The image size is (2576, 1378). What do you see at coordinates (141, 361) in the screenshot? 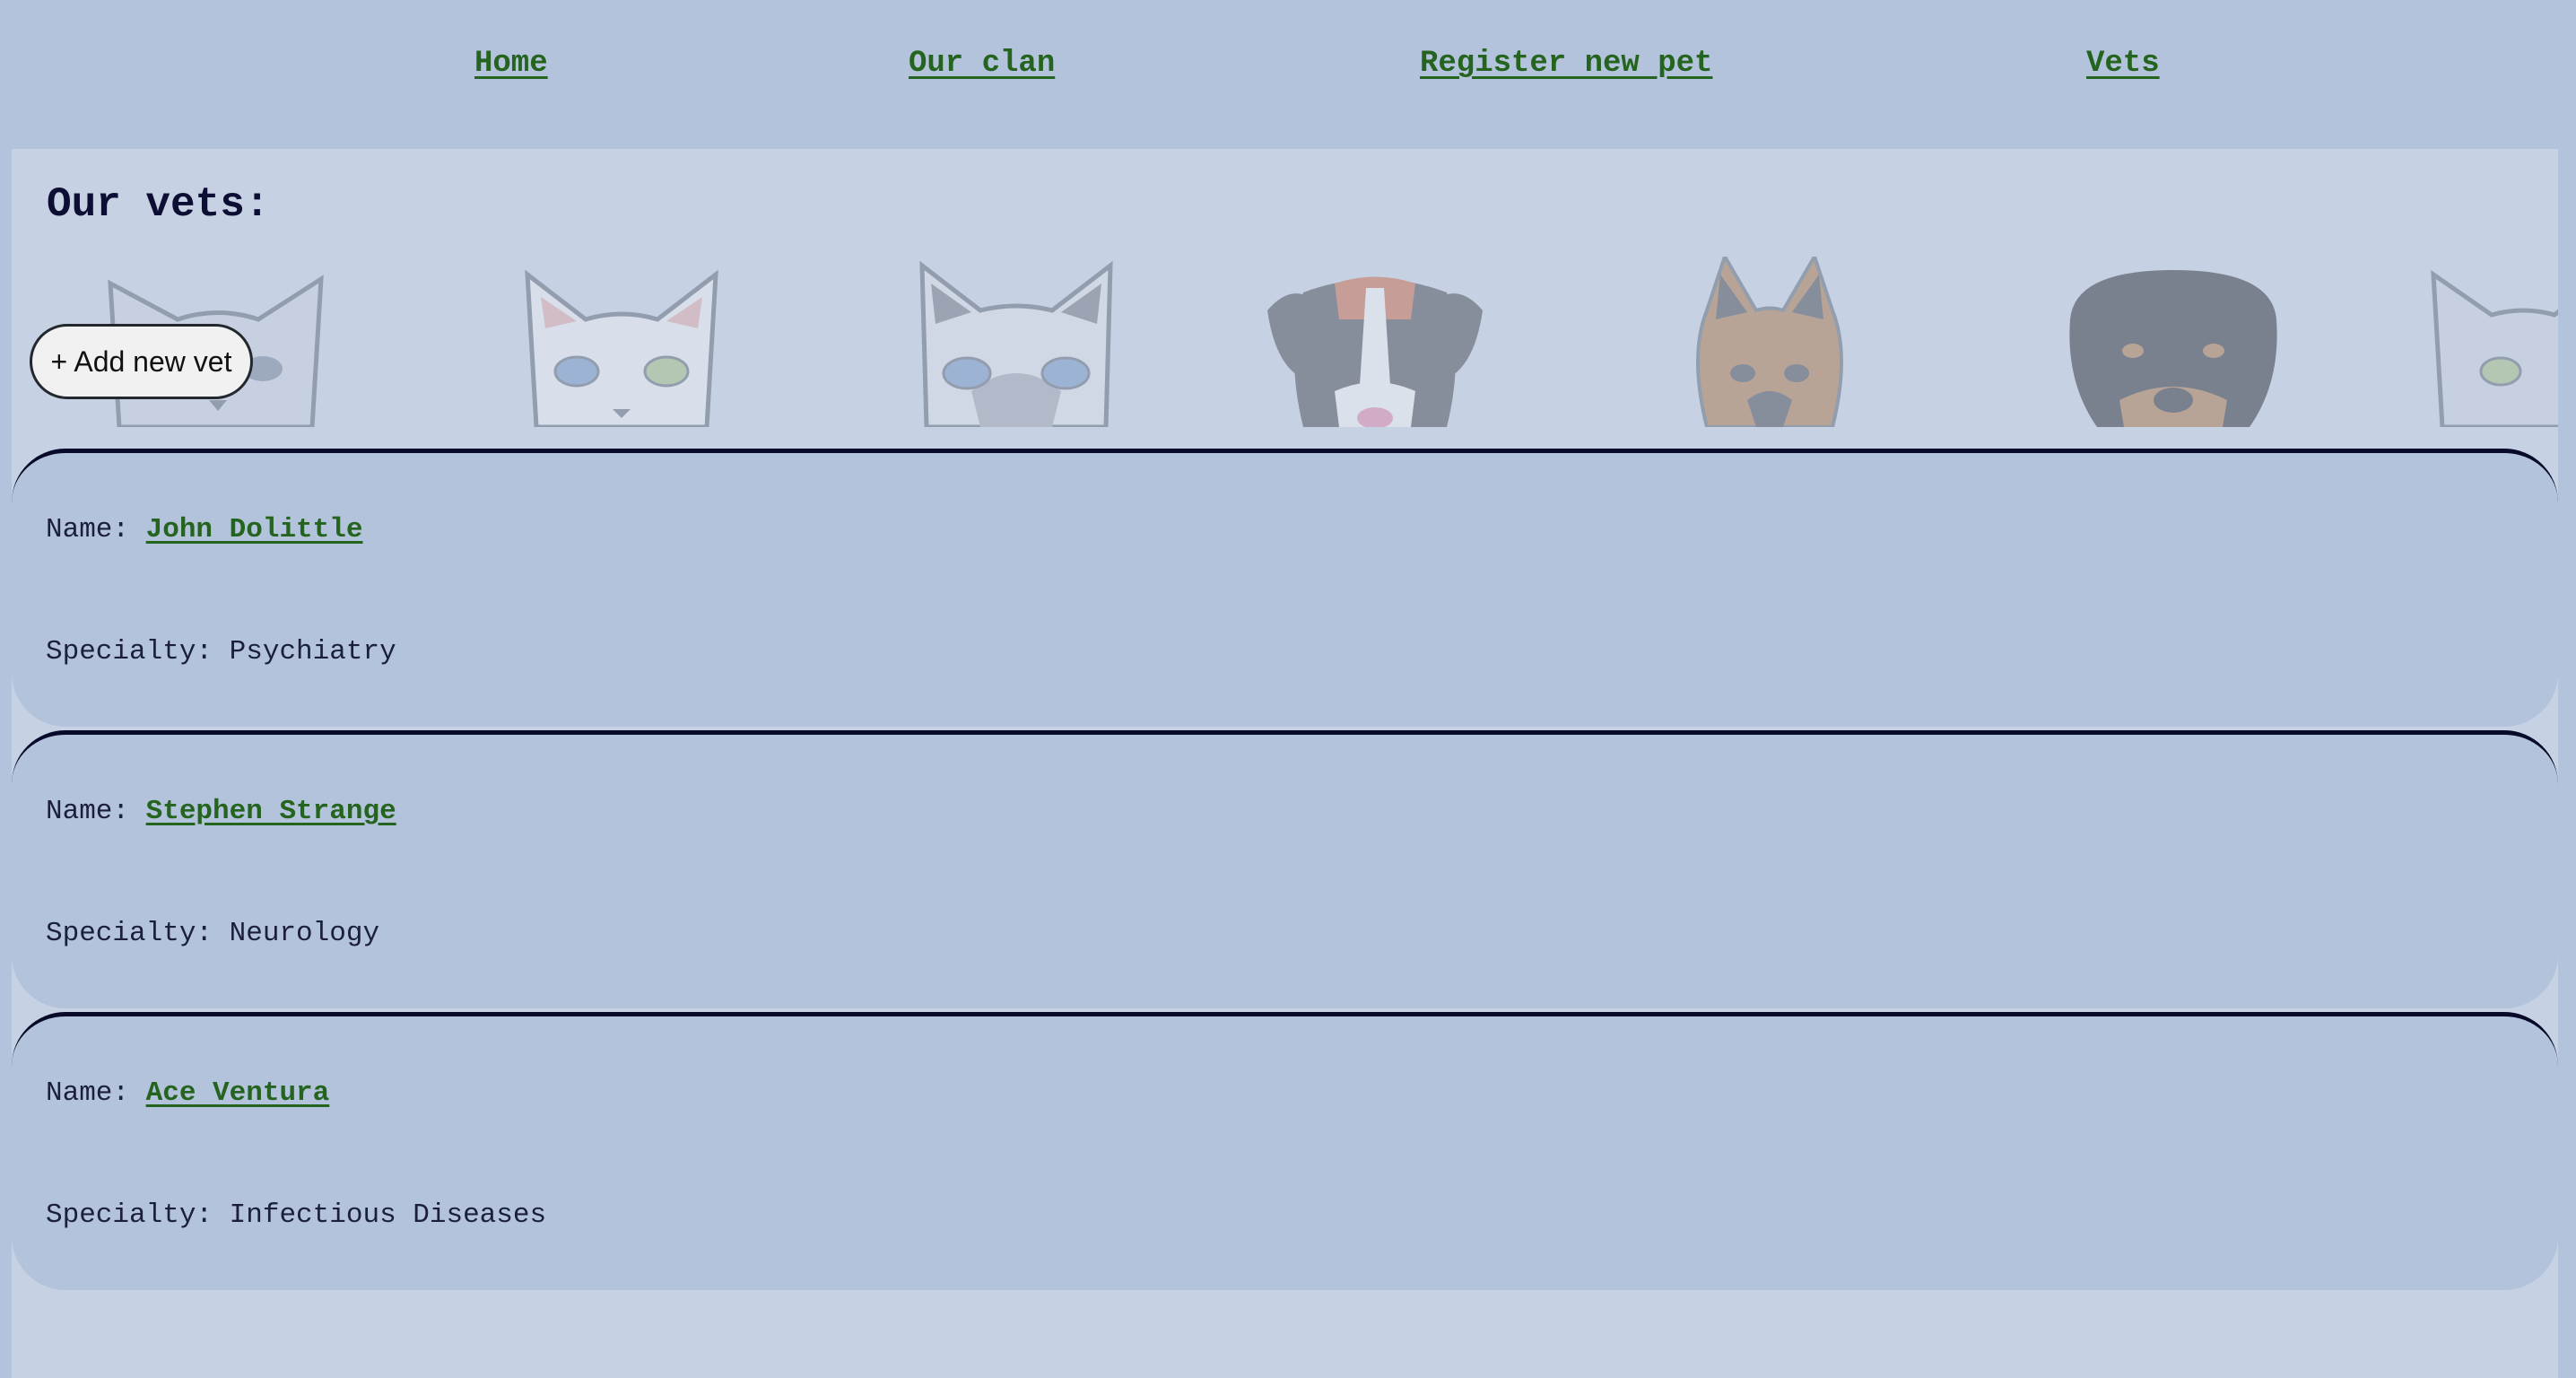
I see `add-new-vet-button: + Add new vet` at bounding box center [141, 361].